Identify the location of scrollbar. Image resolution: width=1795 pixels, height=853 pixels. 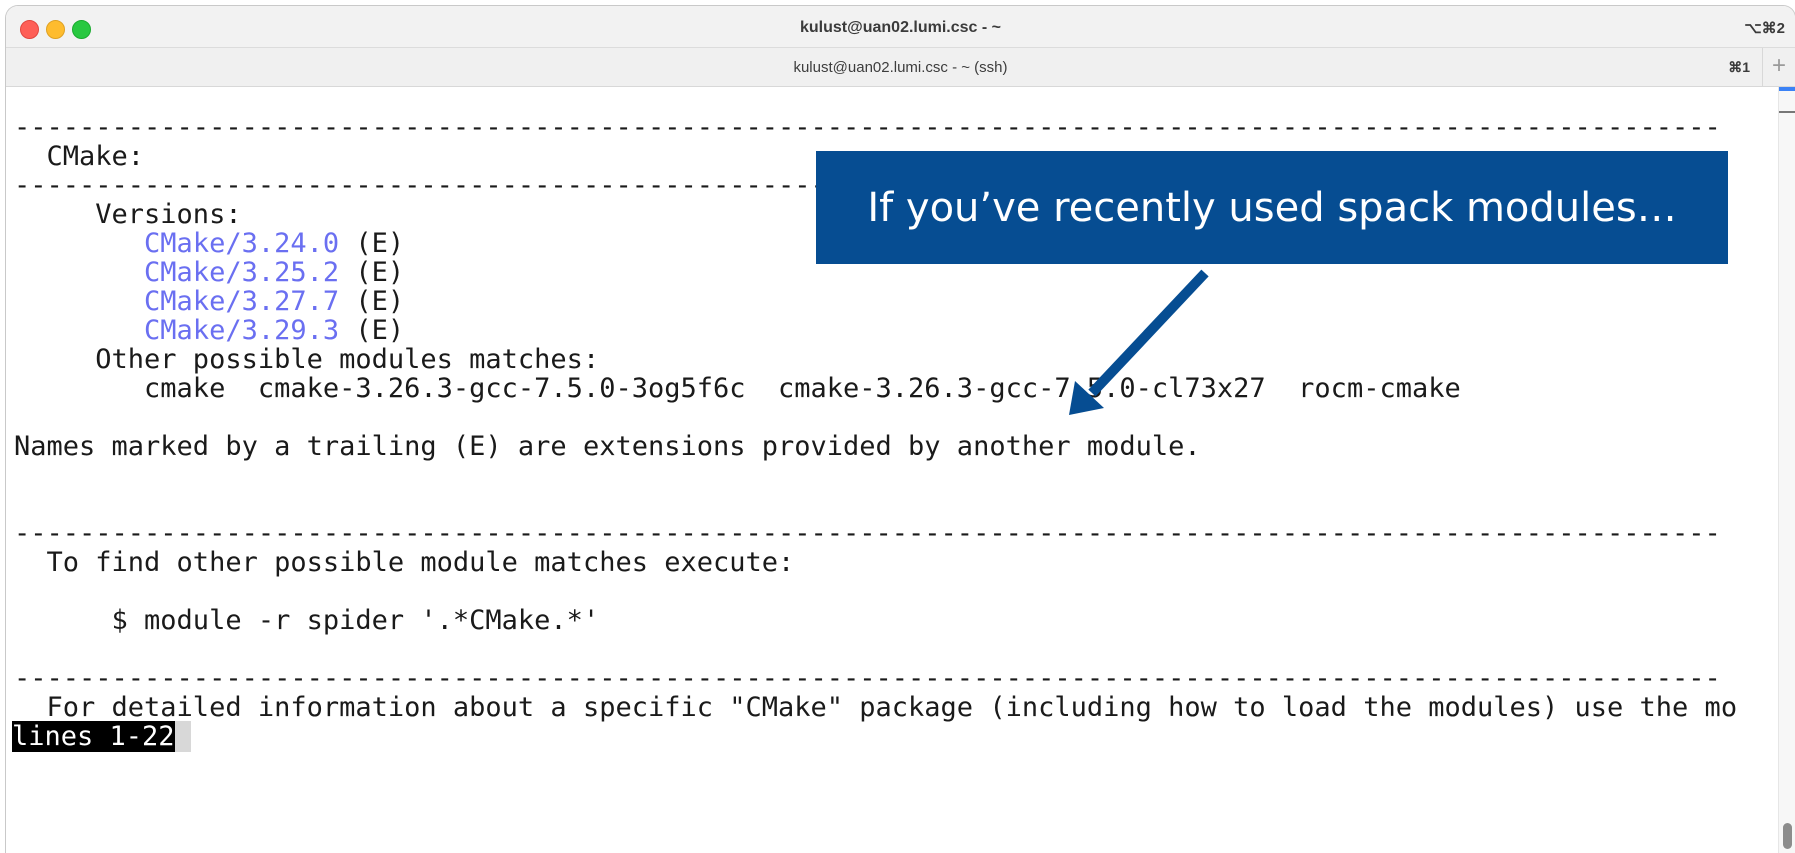
(1786, 470).